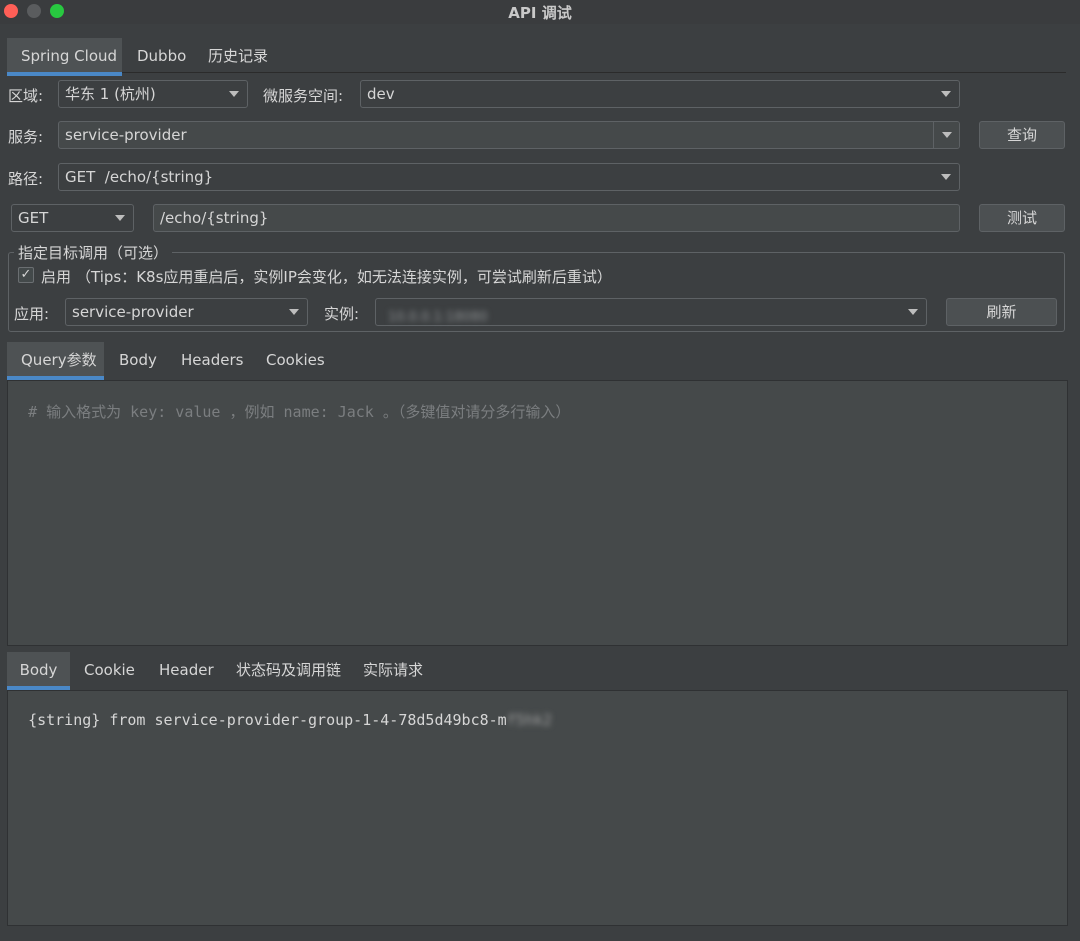 This screenshot has height=941, width=1080. What do you see at coordinates (26, 275) in the screenshot?
I see `enable-checkbox: ✓` at bounding box center [26, 275].